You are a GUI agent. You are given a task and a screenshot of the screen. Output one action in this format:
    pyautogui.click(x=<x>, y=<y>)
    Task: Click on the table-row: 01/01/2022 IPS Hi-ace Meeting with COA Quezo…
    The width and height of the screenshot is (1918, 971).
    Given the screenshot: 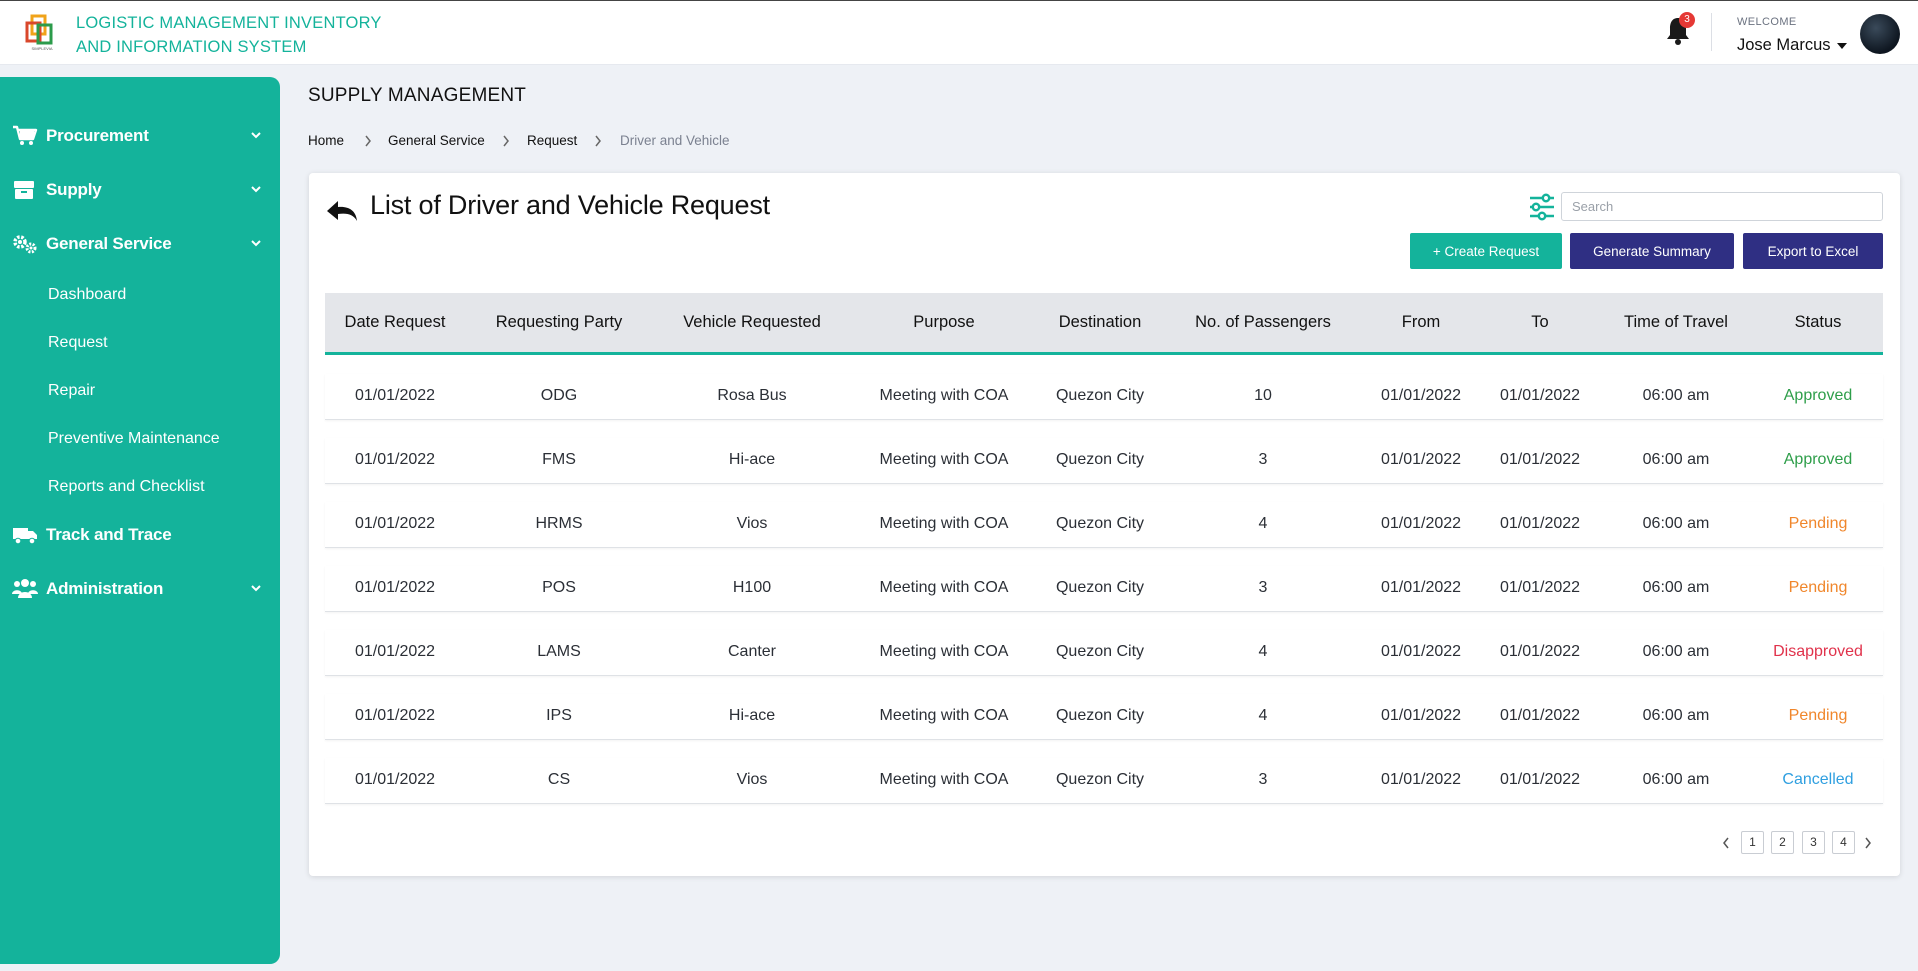 What is the action you would take?
    pyautogui.click(x=1104, y=717)
    